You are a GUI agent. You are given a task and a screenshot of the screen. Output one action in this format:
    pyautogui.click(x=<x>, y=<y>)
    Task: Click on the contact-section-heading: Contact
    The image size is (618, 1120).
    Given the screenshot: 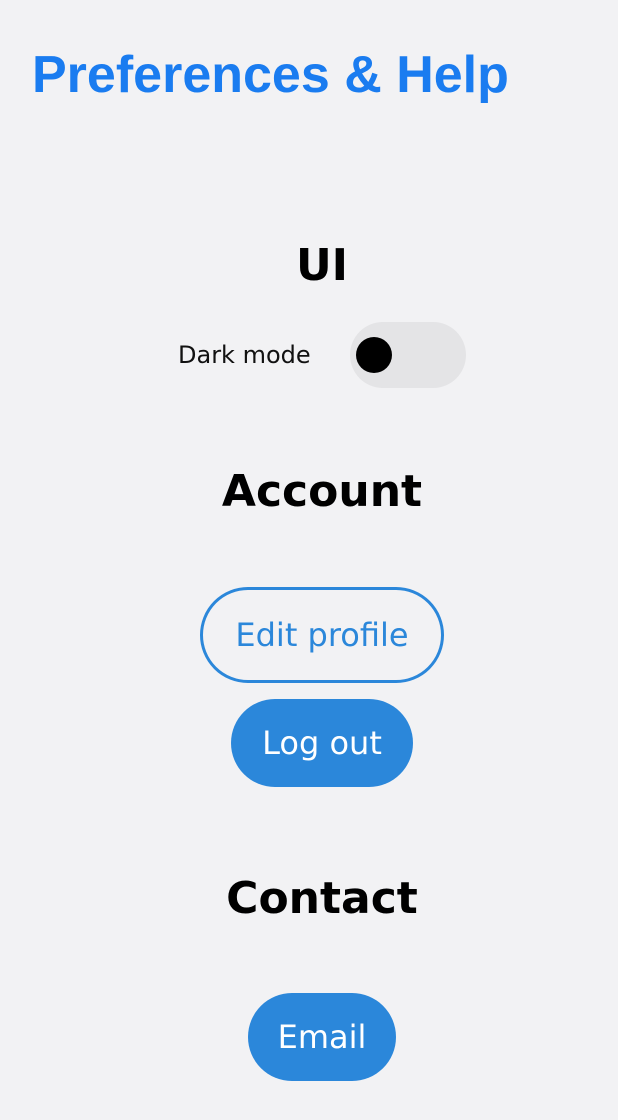 What is the action you would take?
    pyautogui.click(x=322, y=898)
    